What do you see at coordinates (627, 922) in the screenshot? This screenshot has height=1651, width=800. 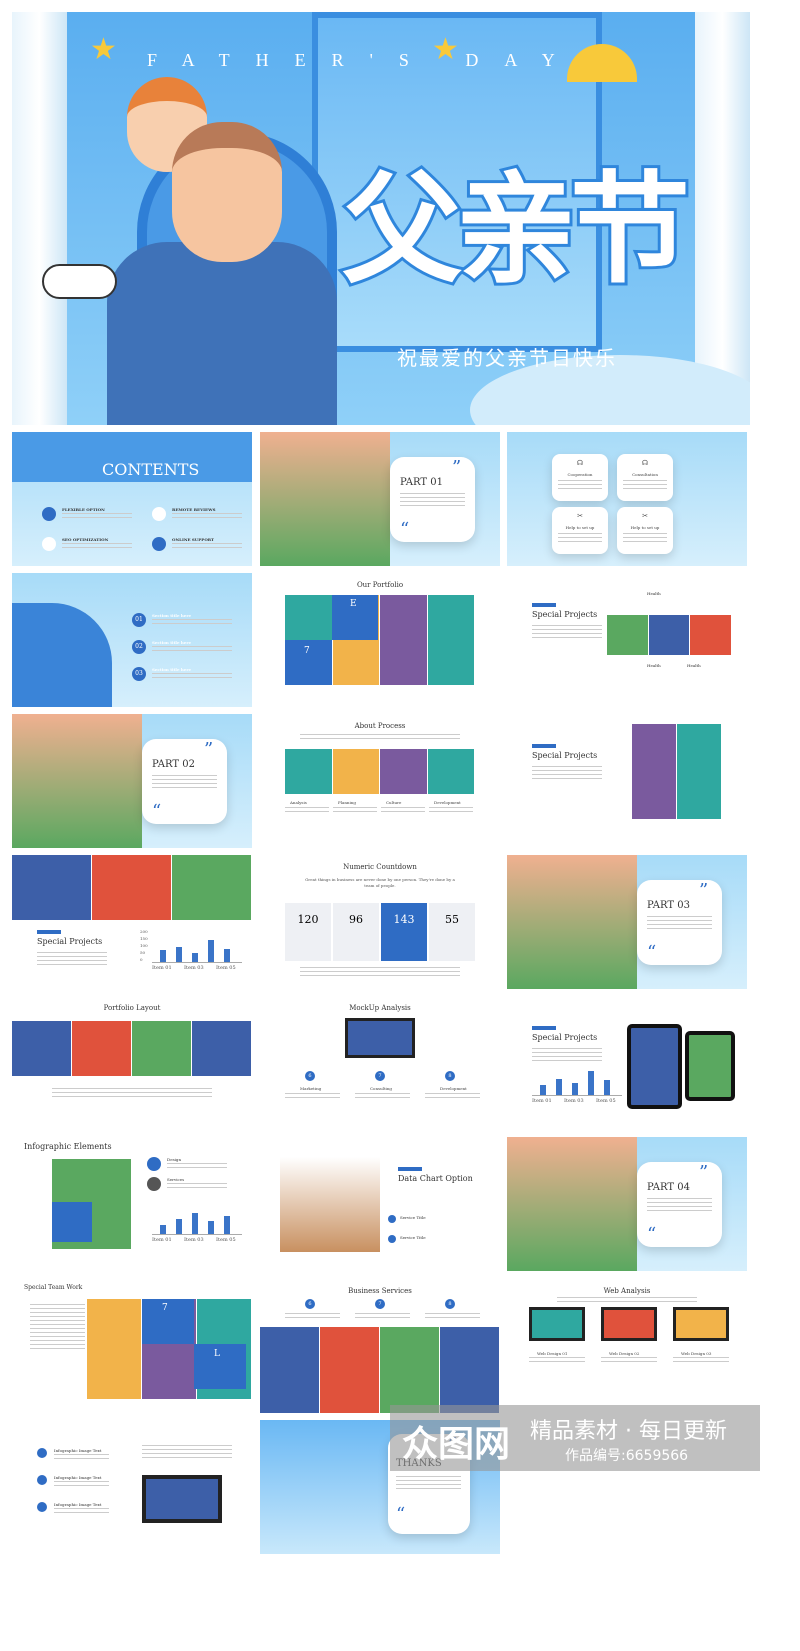 I see `slide-thumbnail-part: PART 03 ” “` at bounding box center [627, 922].